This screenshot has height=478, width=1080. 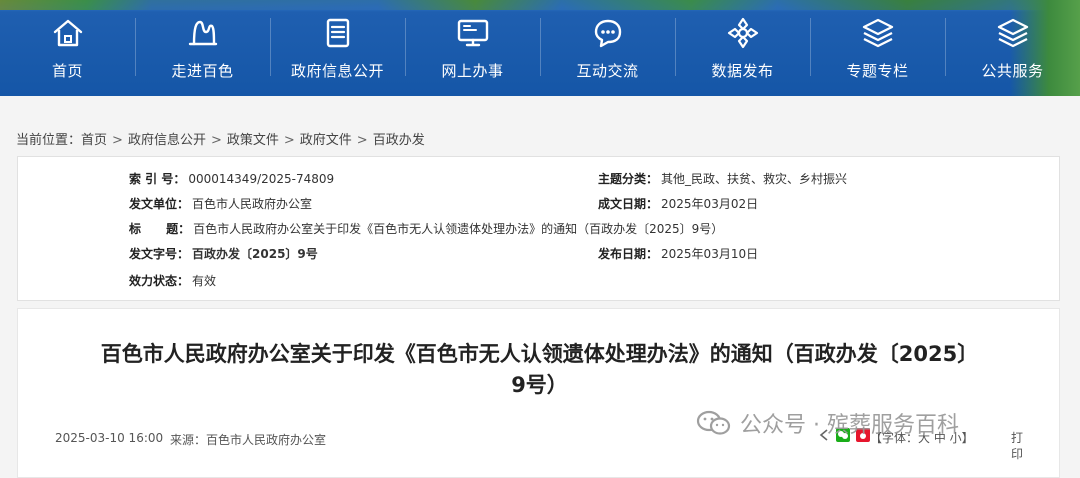 I want to click on nav-item-public-service: 公共服务, so click(x=1012, y=48).